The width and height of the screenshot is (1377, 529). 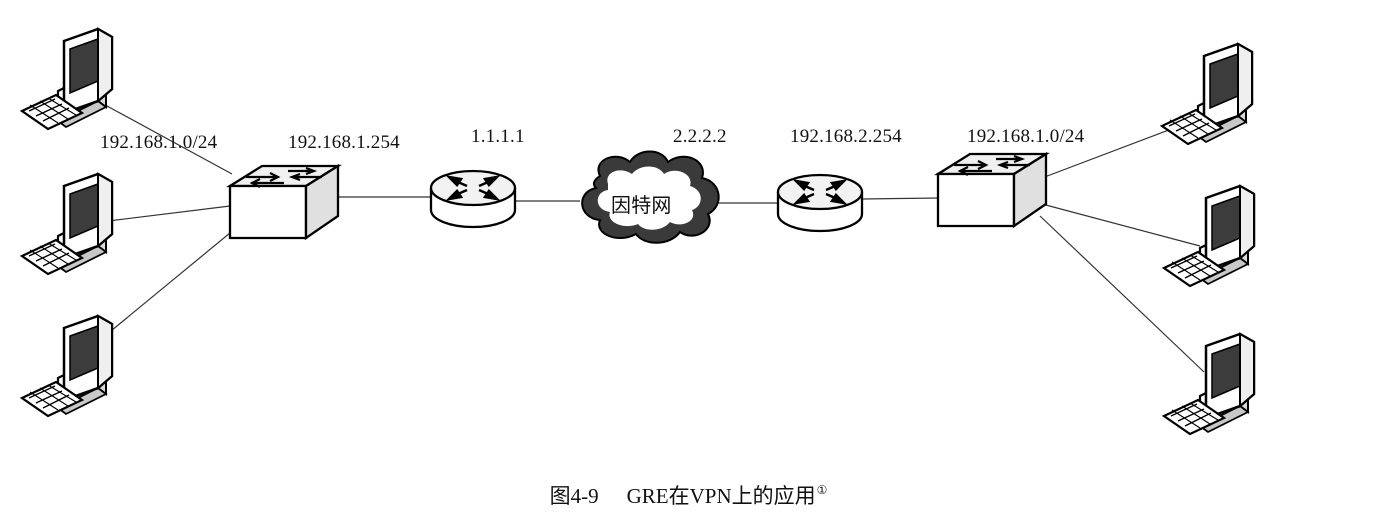 I want to click on left-switch-icon, so click(x=284, y=202).